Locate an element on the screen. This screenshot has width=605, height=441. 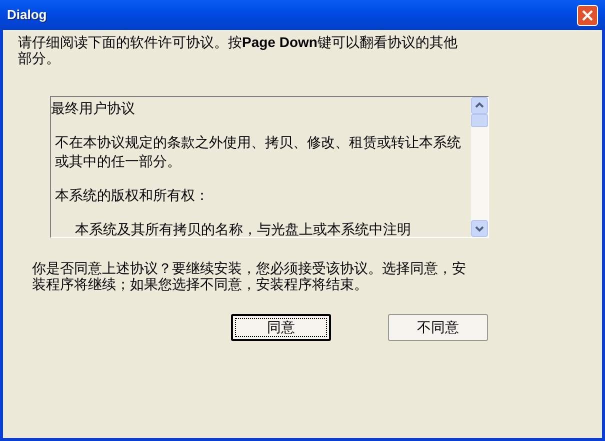
window-title: Dialog is located at coordinates (27, 15).